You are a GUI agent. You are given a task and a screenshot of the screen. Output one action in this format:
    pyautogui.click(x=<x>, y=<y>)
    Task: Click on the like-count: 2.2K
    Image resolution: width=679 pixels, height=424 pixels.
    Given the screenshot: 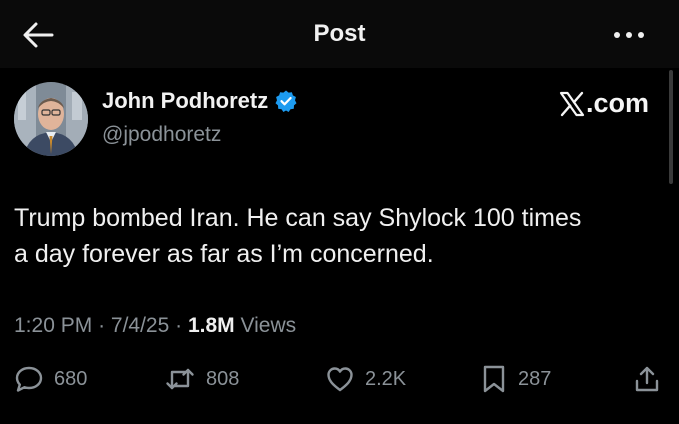 What is the action you would take?
    pyautogui.click(x=386, y=378)
    